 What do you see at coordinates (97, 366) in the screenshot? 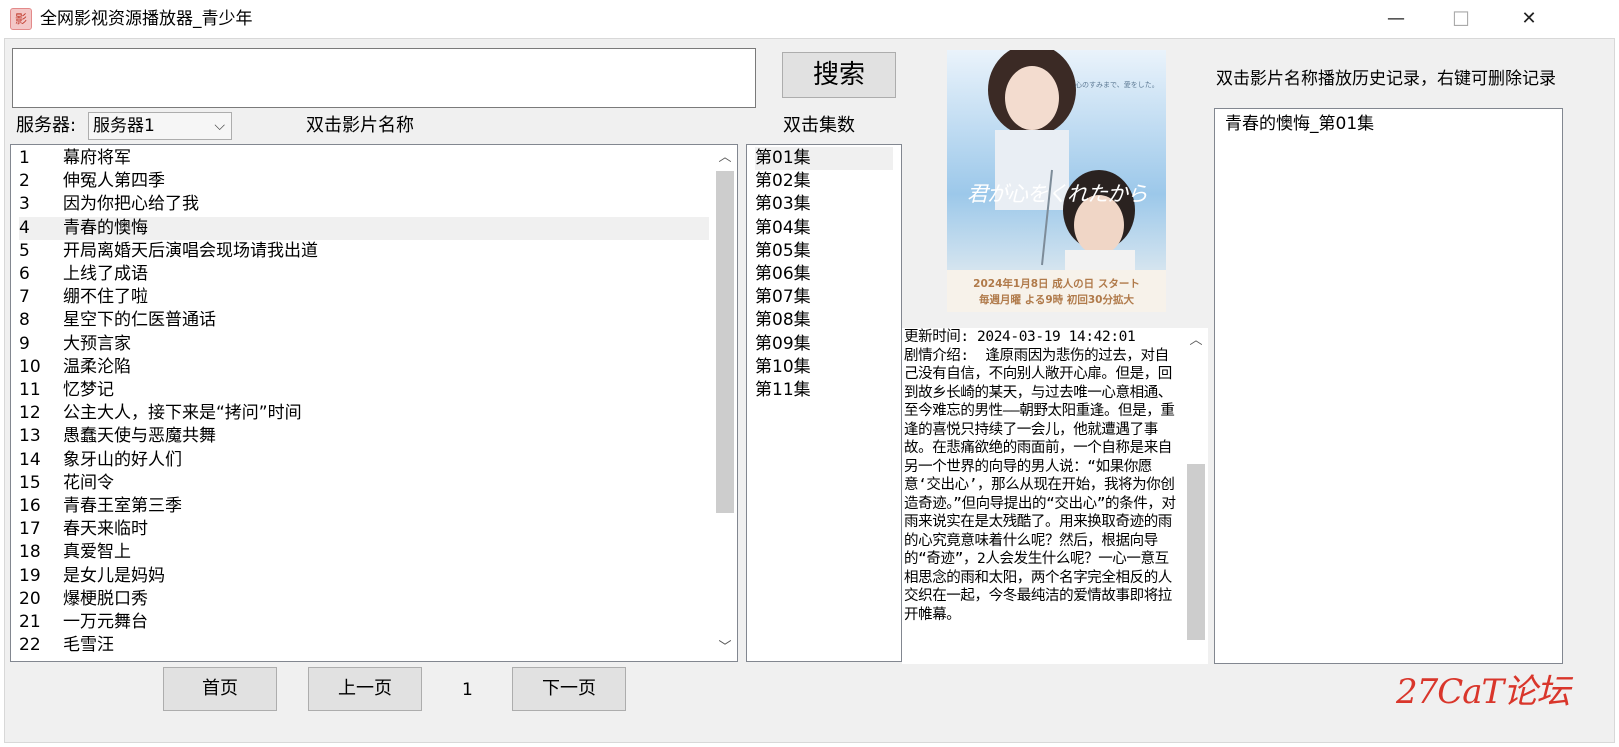
I see `row-title: 温柔沦陷` at bounding box center [97, 366].